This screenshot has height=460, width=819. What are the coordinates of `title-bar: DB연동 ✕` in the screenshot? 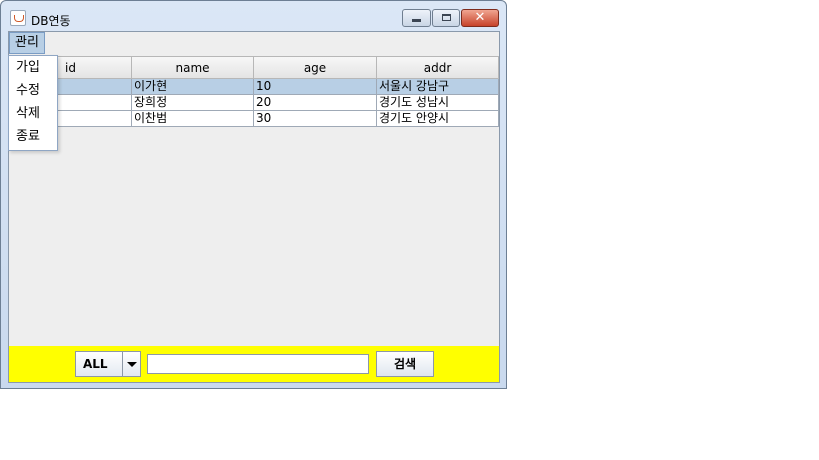 It's located at (253, 16).